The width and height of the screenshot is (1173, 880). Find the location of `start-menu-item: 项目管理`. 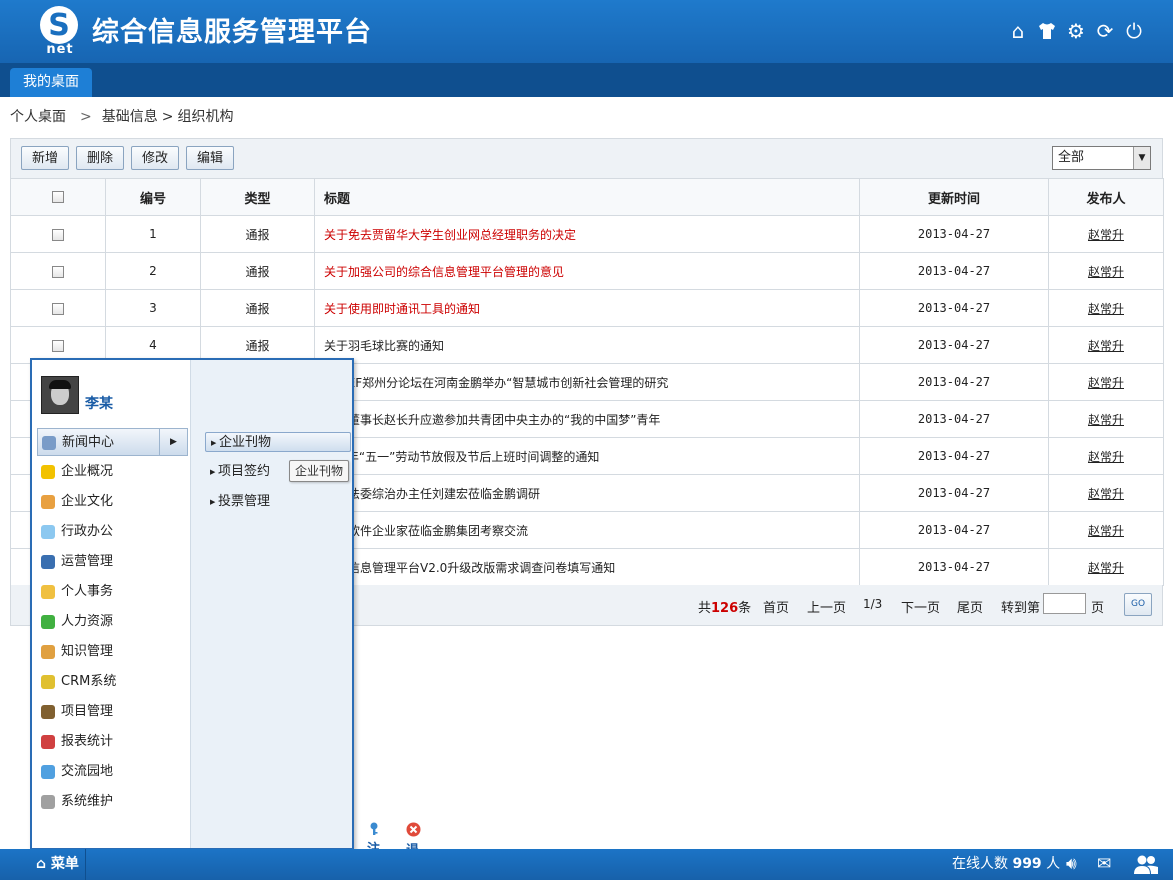

start-menu-item: 项目管理 is located at coordinates (112, 712).